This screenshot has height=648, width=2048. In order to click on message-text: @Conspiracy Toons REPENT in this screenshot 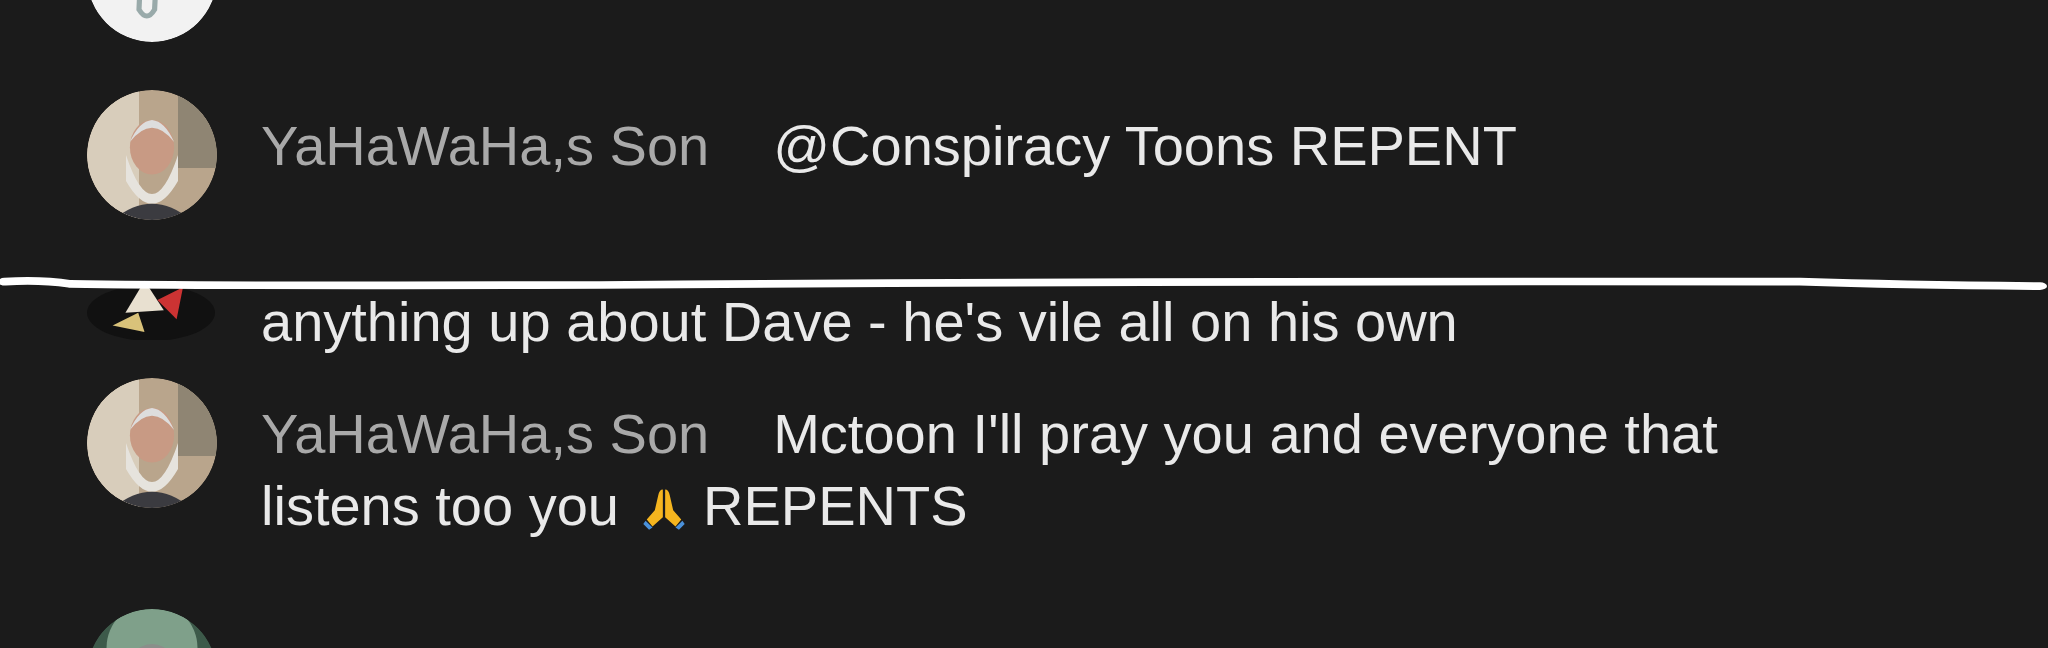, I will do `click(1145, 145)`.